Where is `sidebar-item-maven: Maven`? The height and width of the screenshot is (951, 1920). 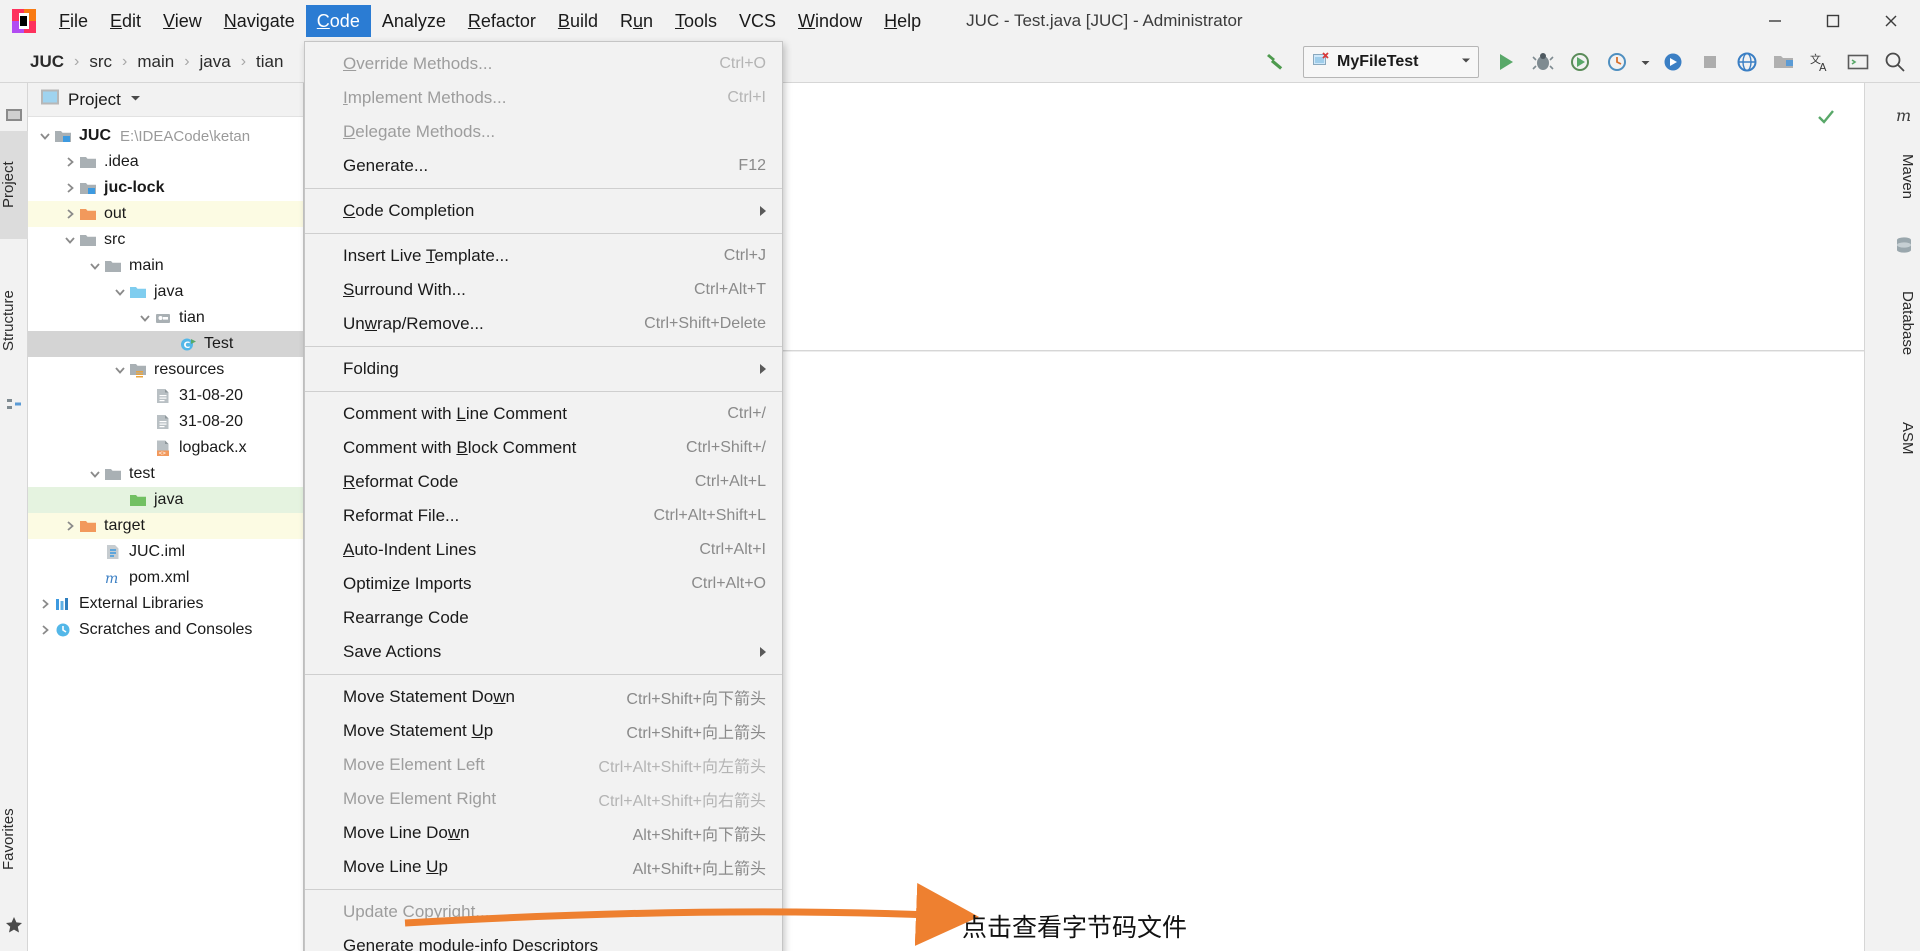
sidebar-item-maven: Maven is located at coordinates (1901, 177).